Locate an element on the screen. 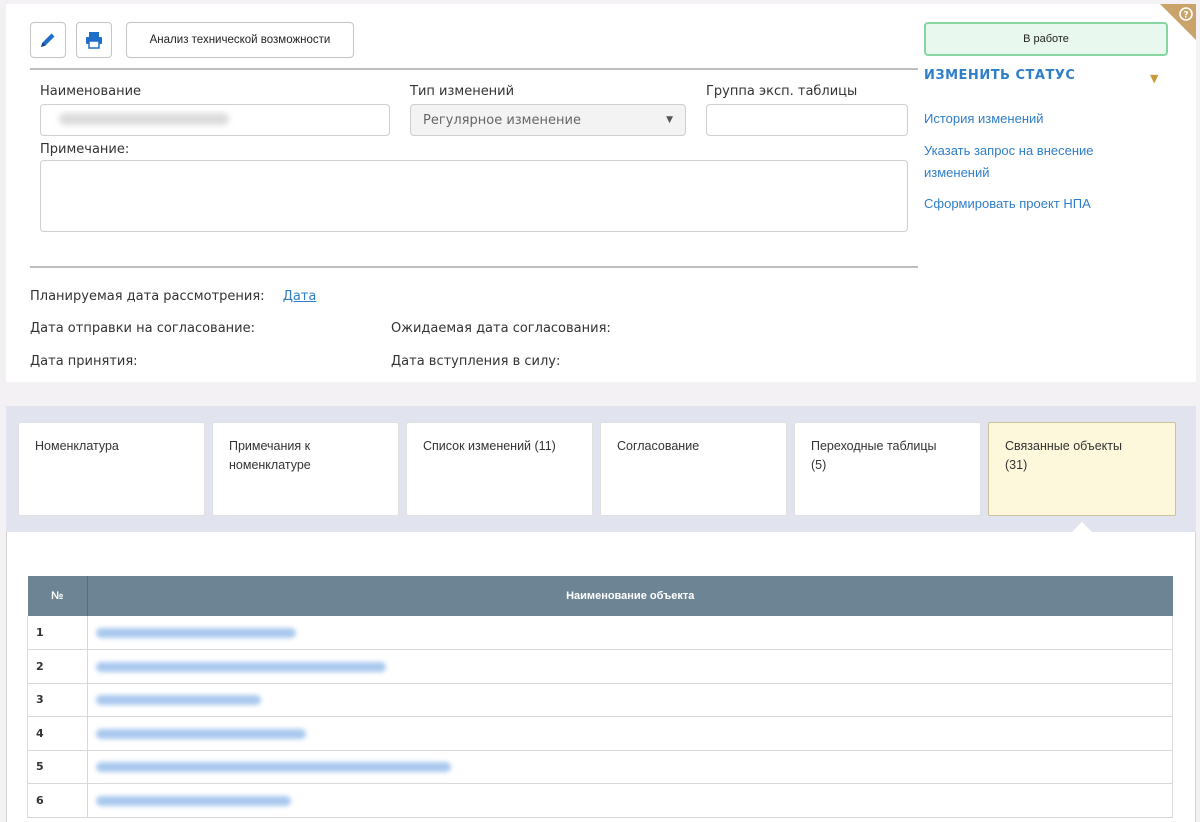  row-number: 3 is located at coordinates (57, 700).